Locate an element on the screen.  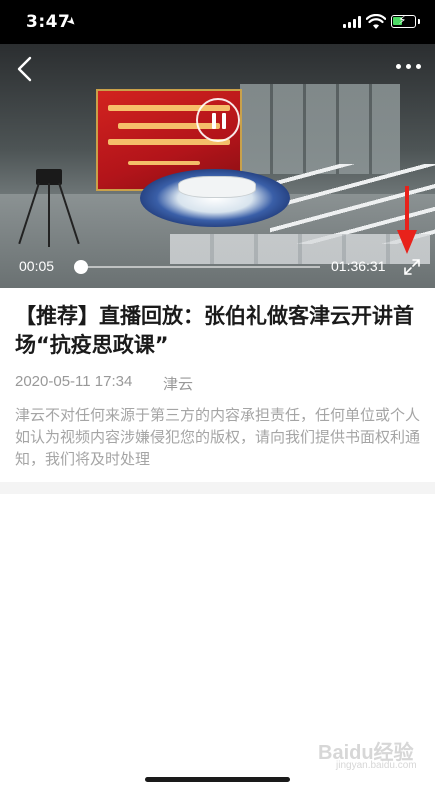
cellular-signal-icon is located at coordinates (352, 22).